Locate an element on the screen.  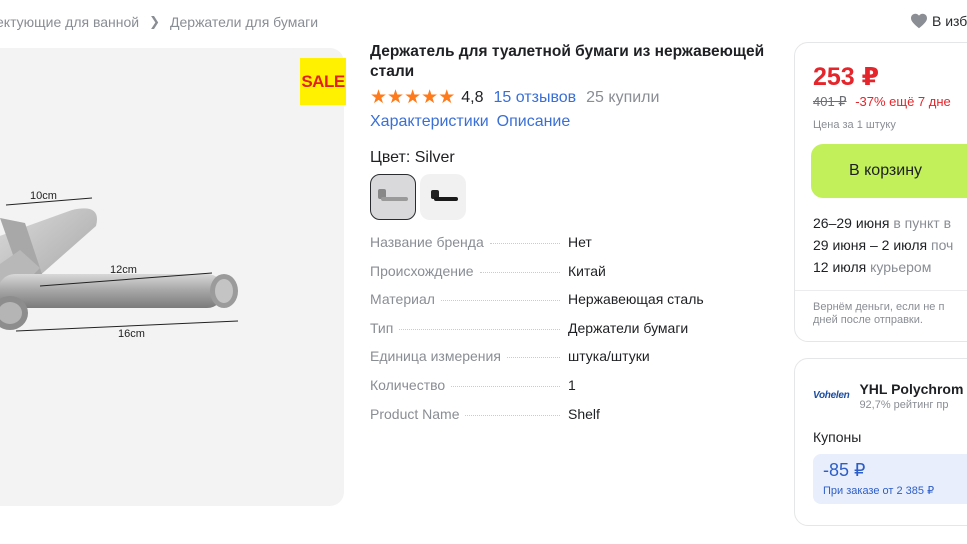
rating-value: 4,8 is located at coordinates (472, 97).